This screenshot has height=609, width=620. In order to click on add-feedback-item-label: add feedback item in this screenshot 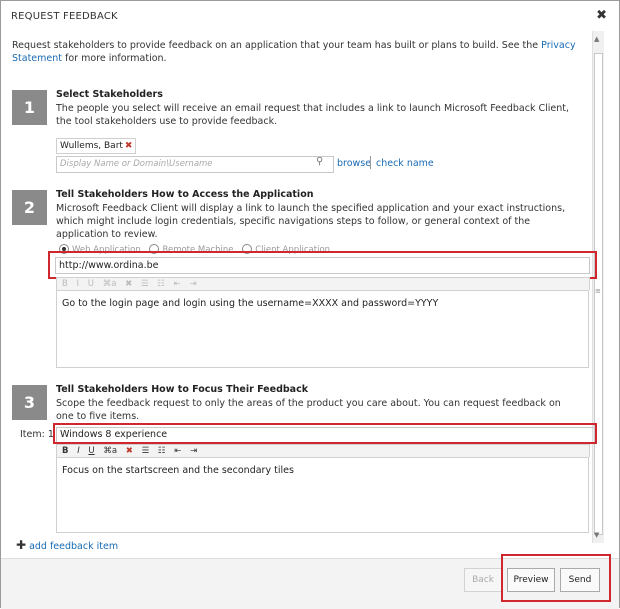, I will do `click(73, 546)`.